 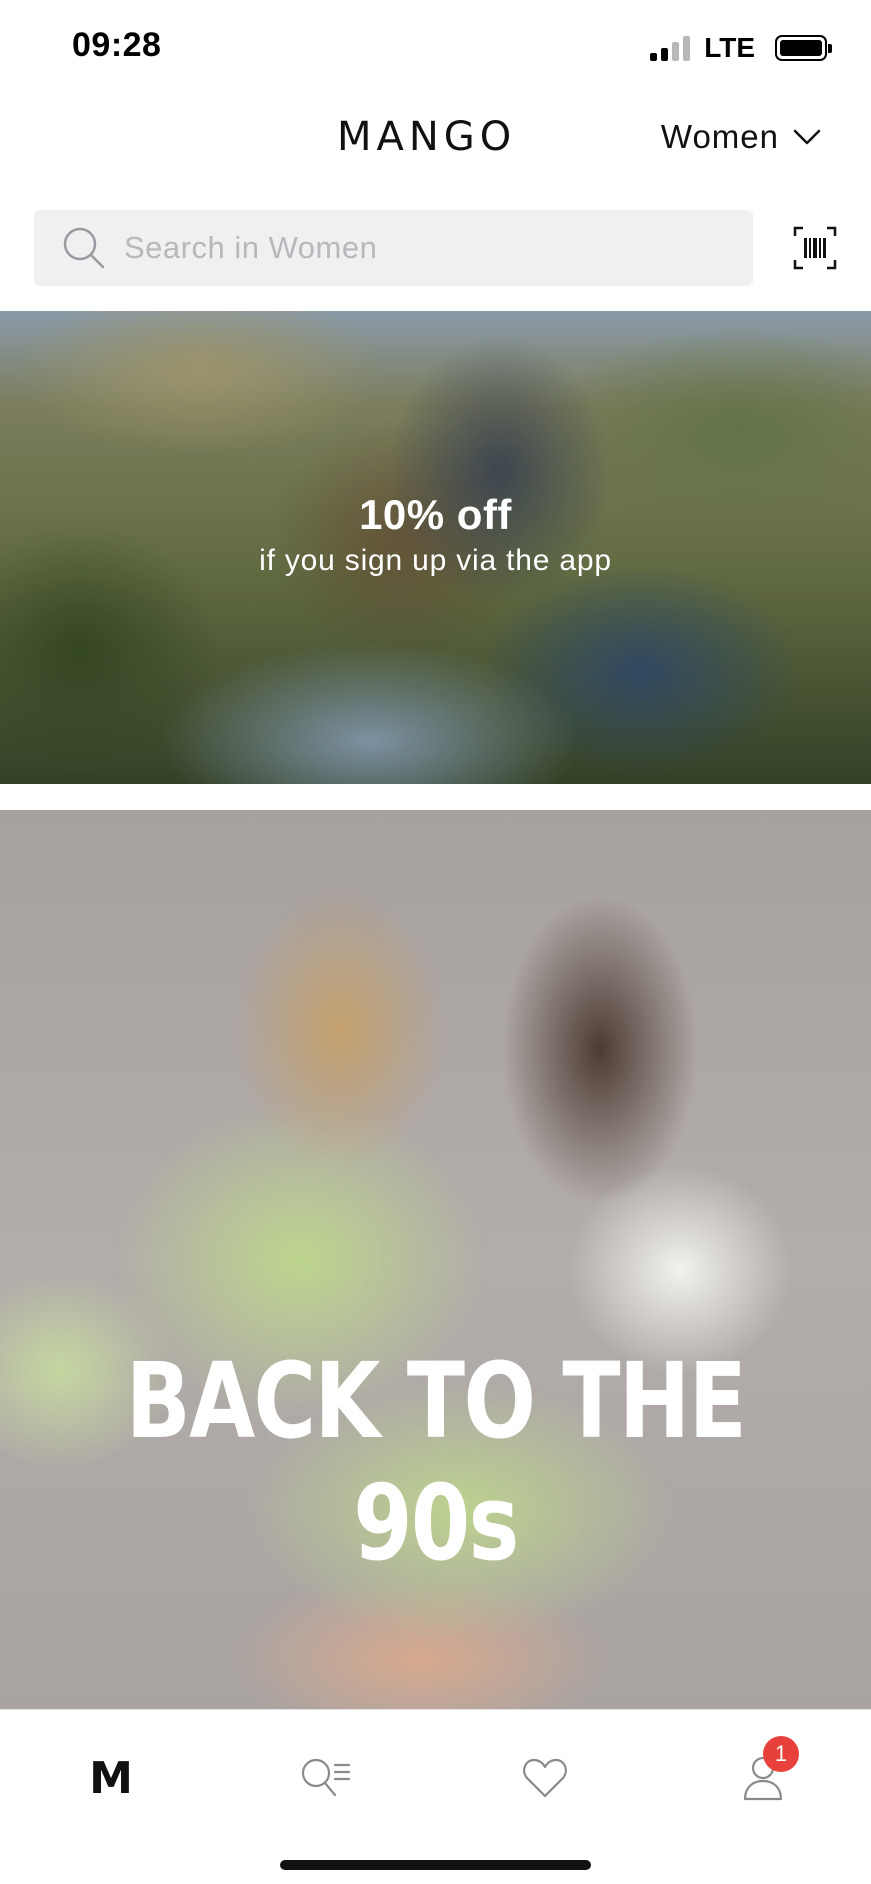 What do you see at coordinates (435, 560) in the screenshot?
I see `promo-subtitle: if you sign up via the app` at bounding box center [435, 560].